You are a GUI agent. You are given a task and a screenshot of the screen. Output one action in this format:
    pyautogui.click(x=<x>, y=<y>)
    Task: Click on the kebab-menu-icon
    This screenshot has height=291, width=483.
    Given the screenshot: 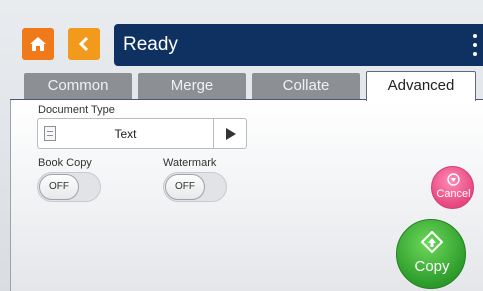 What is the action you would take?
    pyautogui.click(x=475, y=45)
    